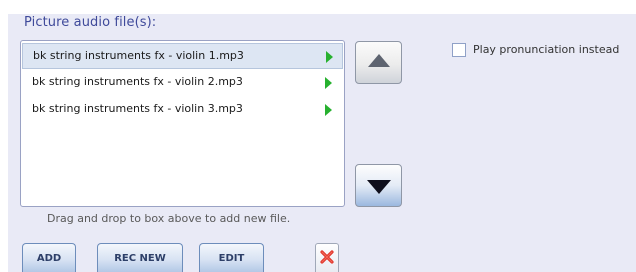 This screenshot has height=272, width=636. I want to click on add-button: ADD, so click(49, 257).